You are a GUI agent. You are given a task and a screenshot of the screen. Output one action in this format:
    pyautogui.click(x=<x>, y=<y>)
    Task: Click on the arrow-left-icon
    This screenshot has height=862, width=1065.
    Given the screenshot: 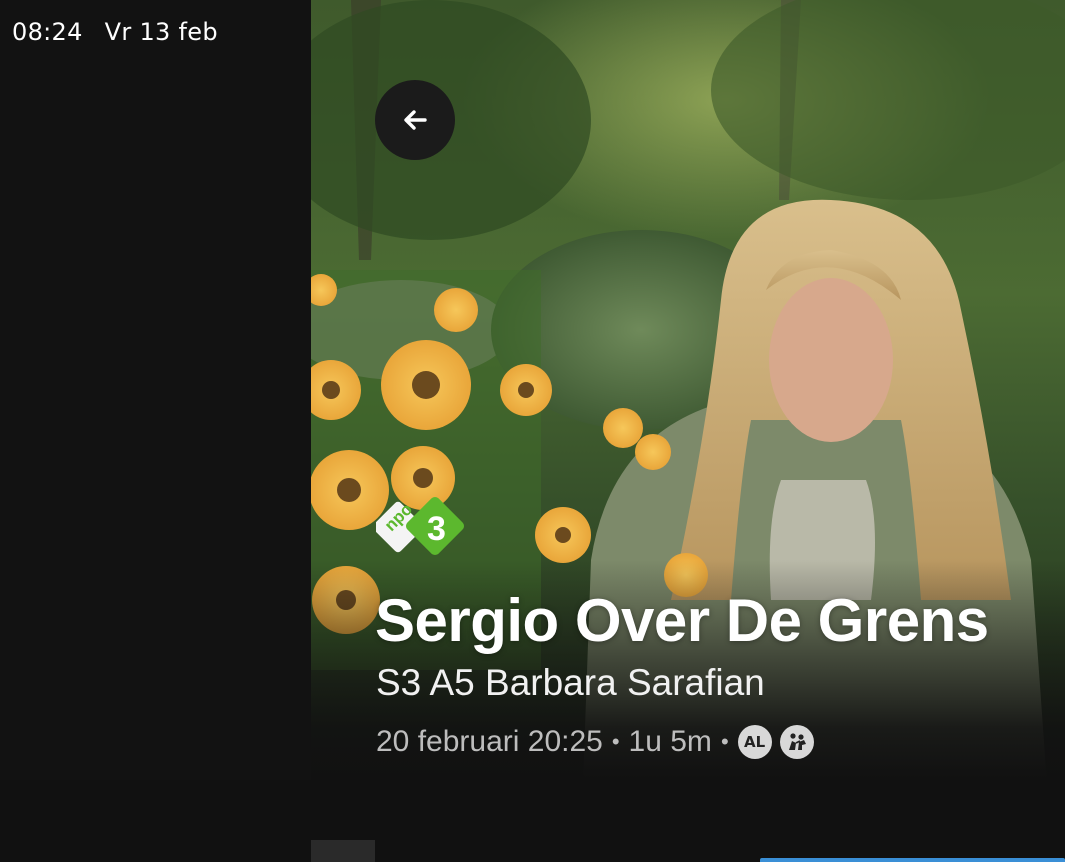 What is the action you would take?
    pyautogui.click(x=415, y=120)
    